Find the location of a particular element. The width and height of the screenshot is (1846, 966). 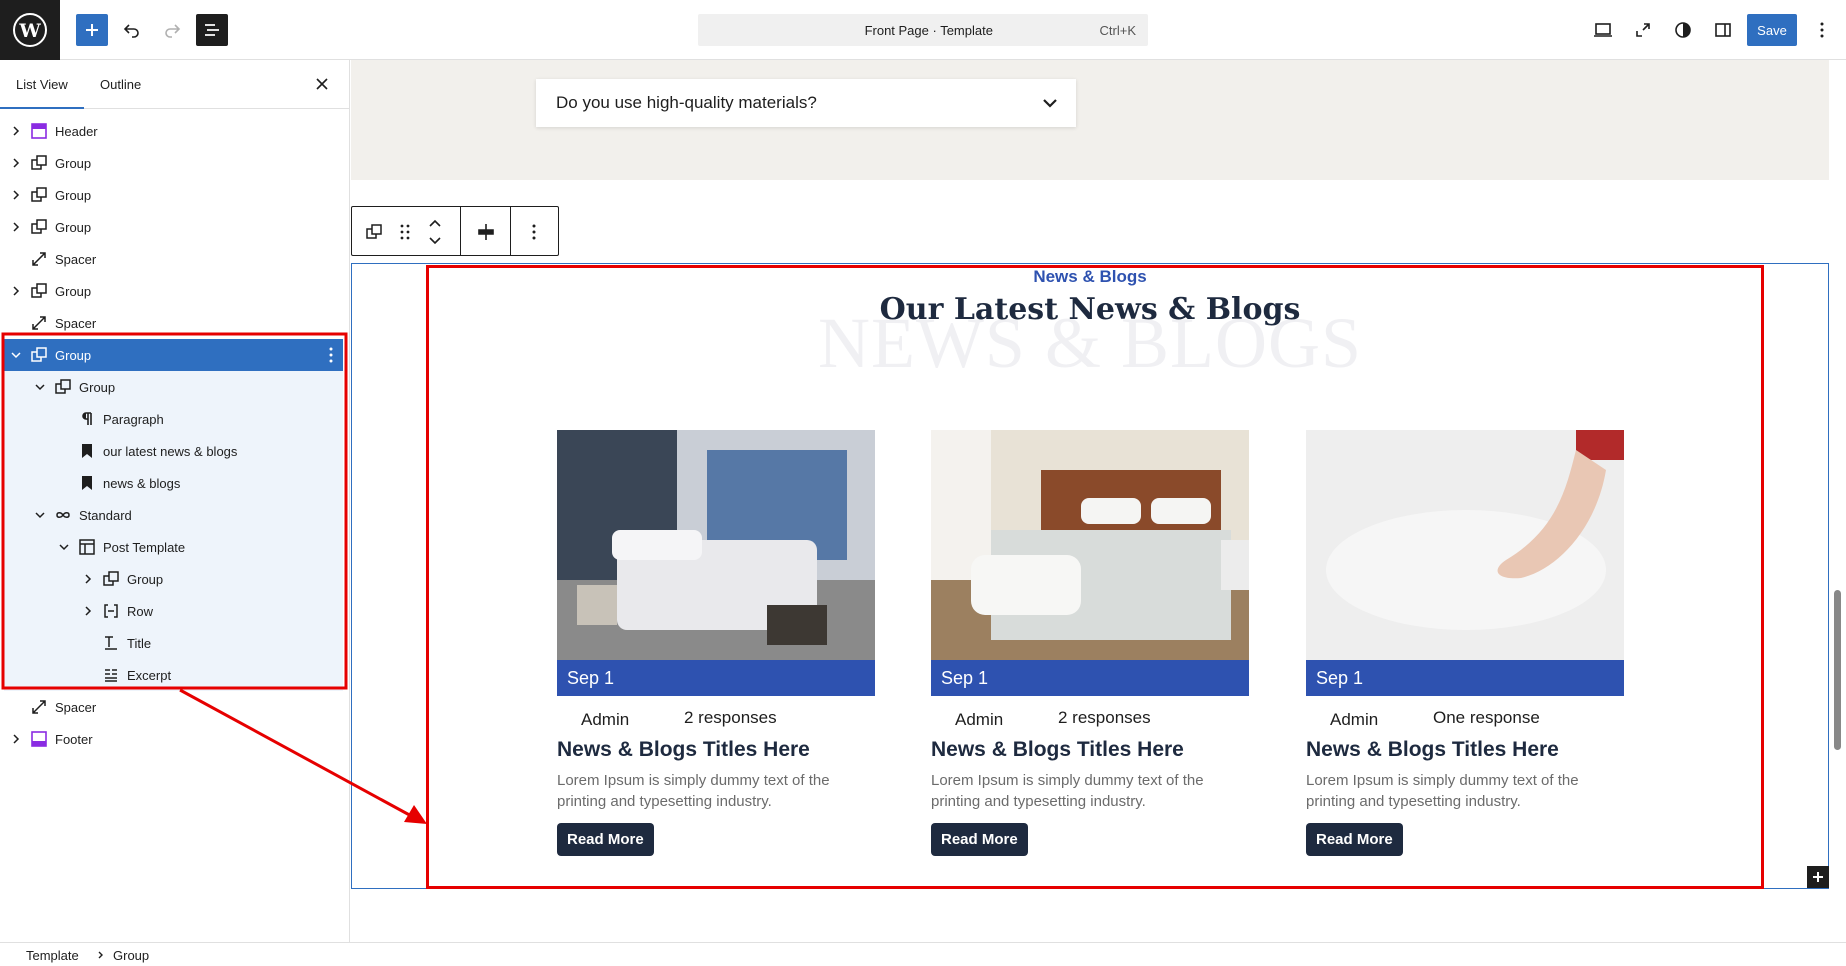

faq-accordion-item: Do you use high-quality materials? is located at coordinates (806, 103).